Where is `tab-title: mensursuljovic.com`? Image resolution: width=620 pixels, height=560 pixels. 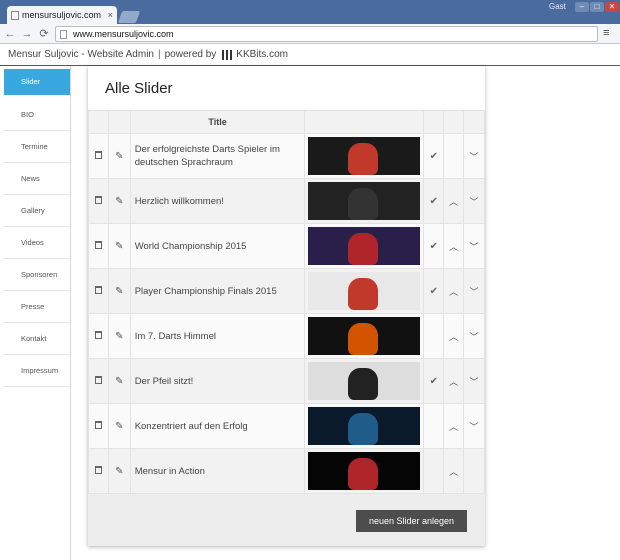 tab-title: mensursuljovic.com is located at coordinates (62, 15).